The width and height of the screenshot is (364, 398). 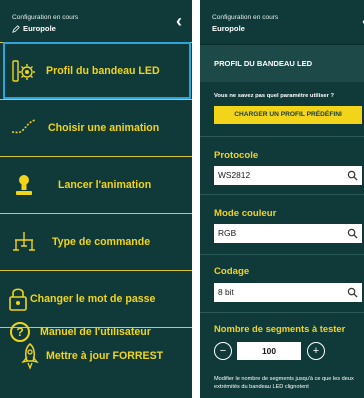 What do you see at coordinates (104, 128) in the screenshot?
I see `menu-label-choose-animation: Choisir une animation` at bounding box center [104, 128].